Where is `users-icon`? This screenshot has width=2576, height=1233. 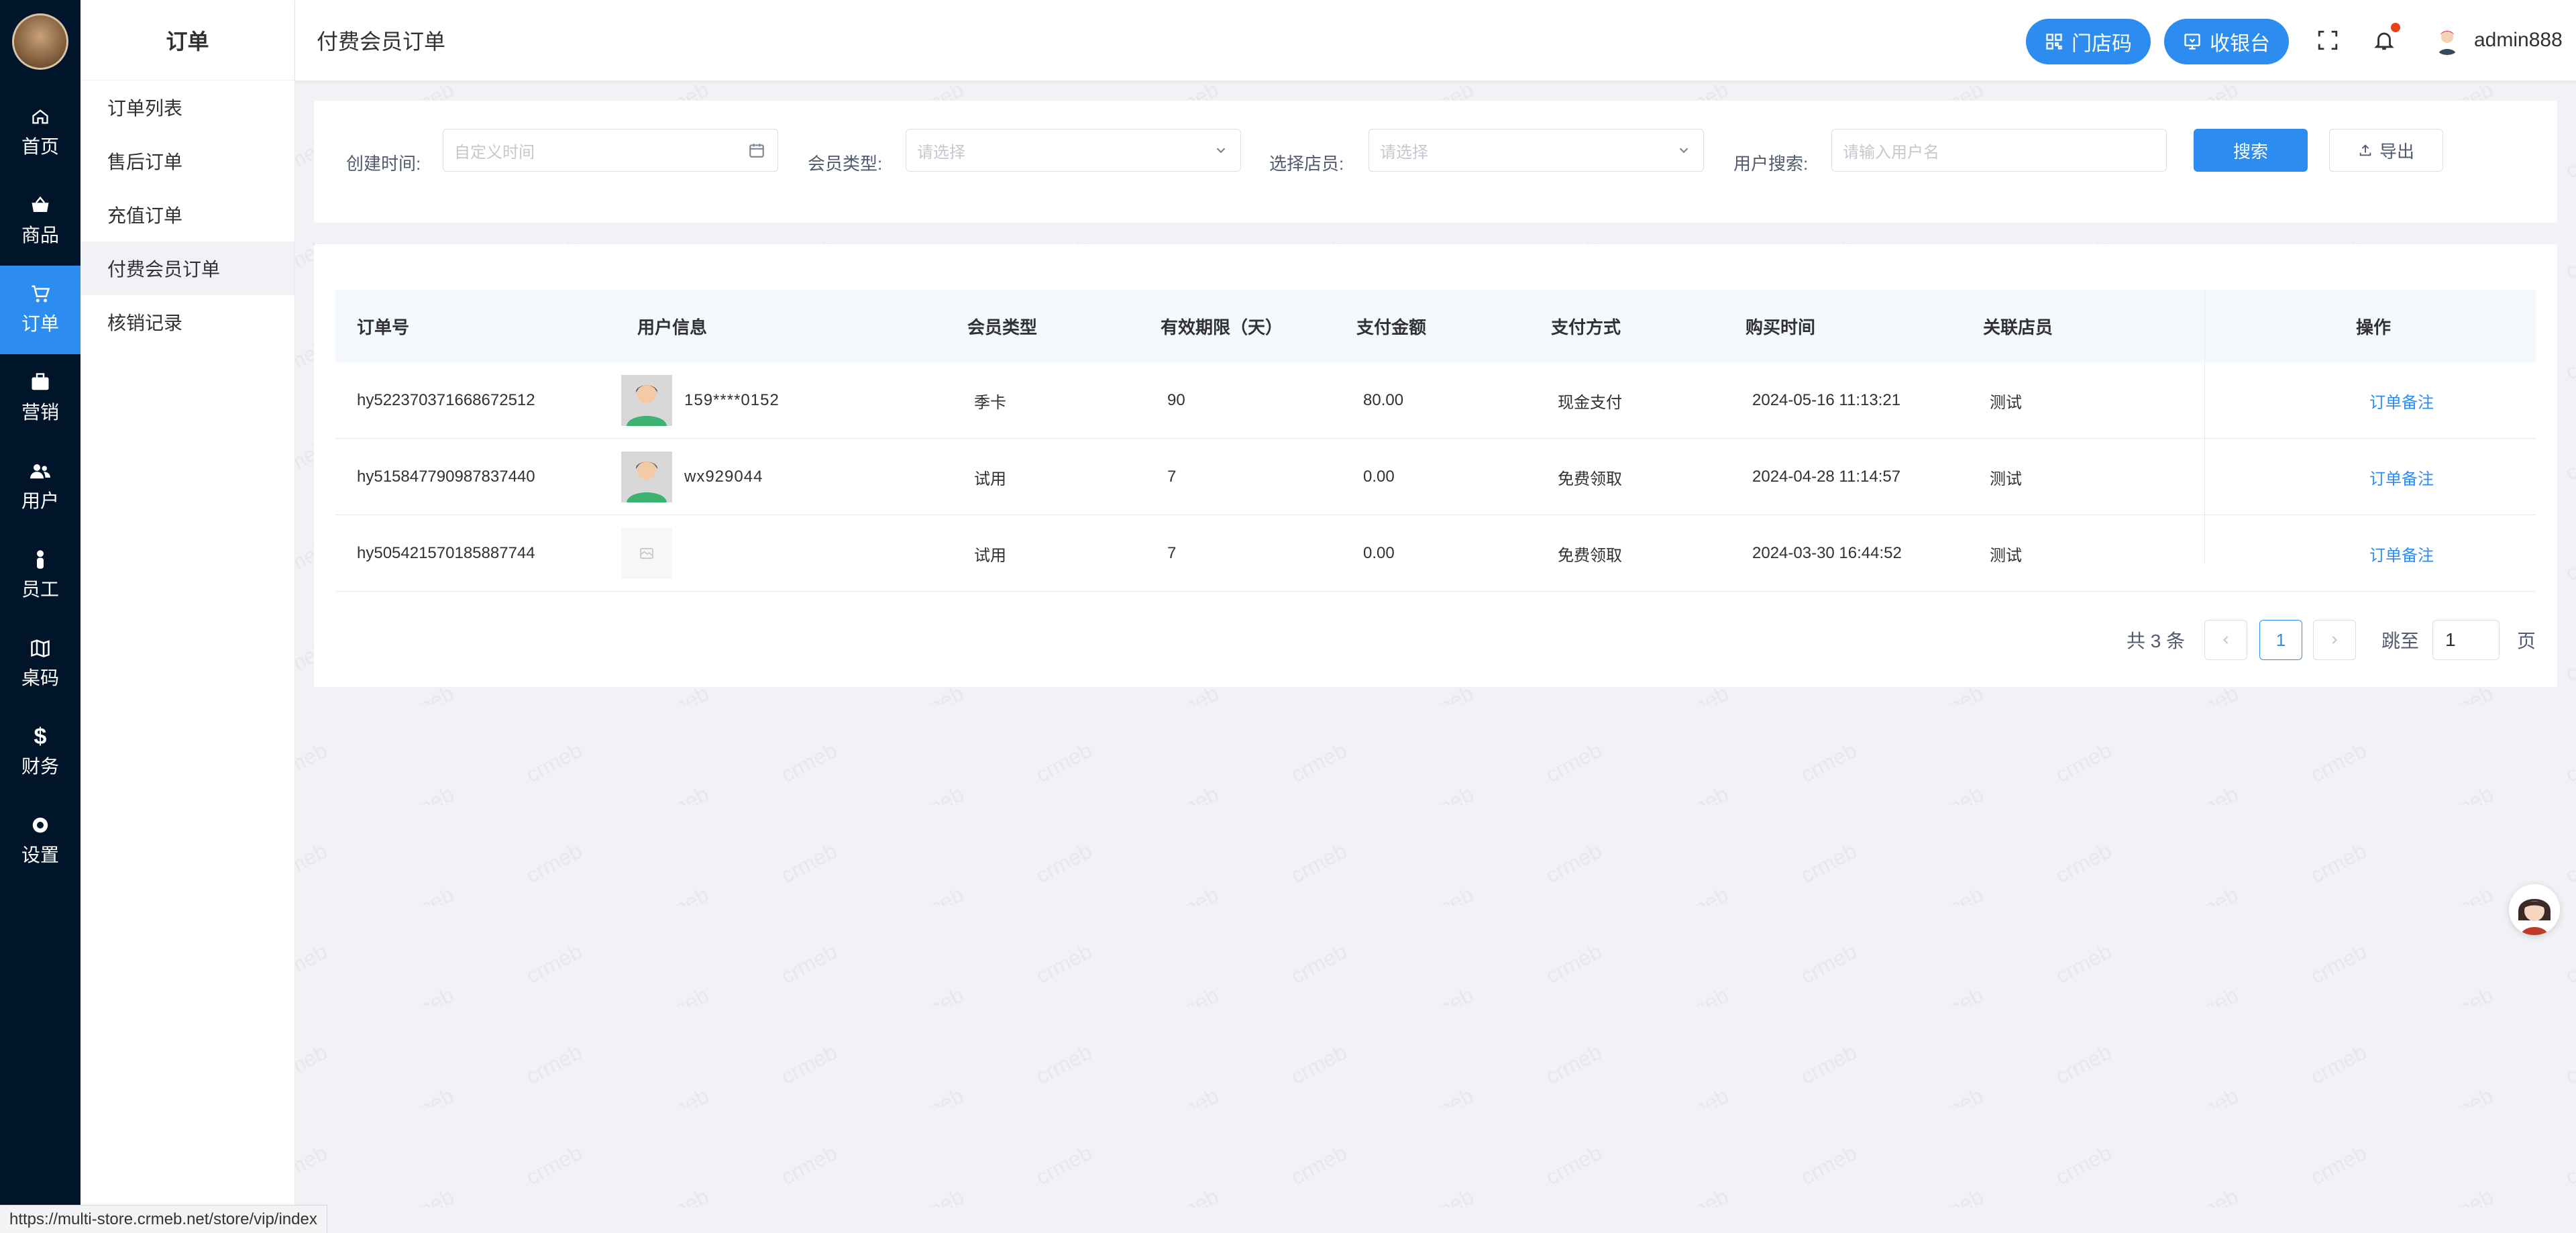
users-icon is located at coordinates (40, 471).